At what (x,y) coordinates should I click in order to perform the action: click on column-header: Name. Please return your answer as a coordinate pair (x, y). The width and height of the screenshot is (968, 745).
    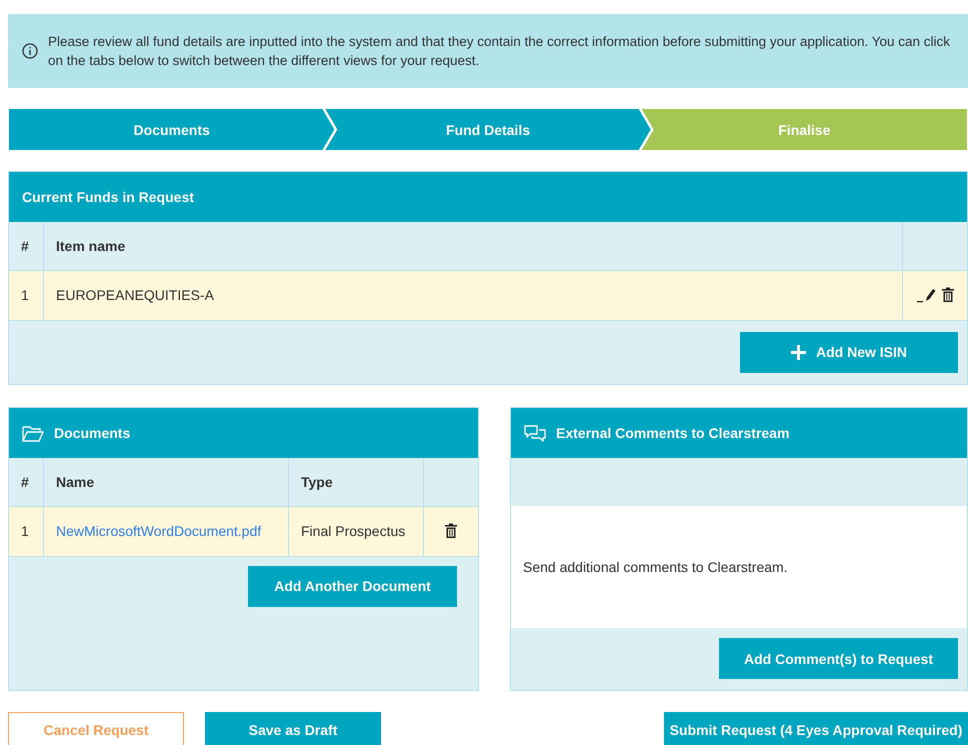
    Looking at the image, I should click on (166, 482).